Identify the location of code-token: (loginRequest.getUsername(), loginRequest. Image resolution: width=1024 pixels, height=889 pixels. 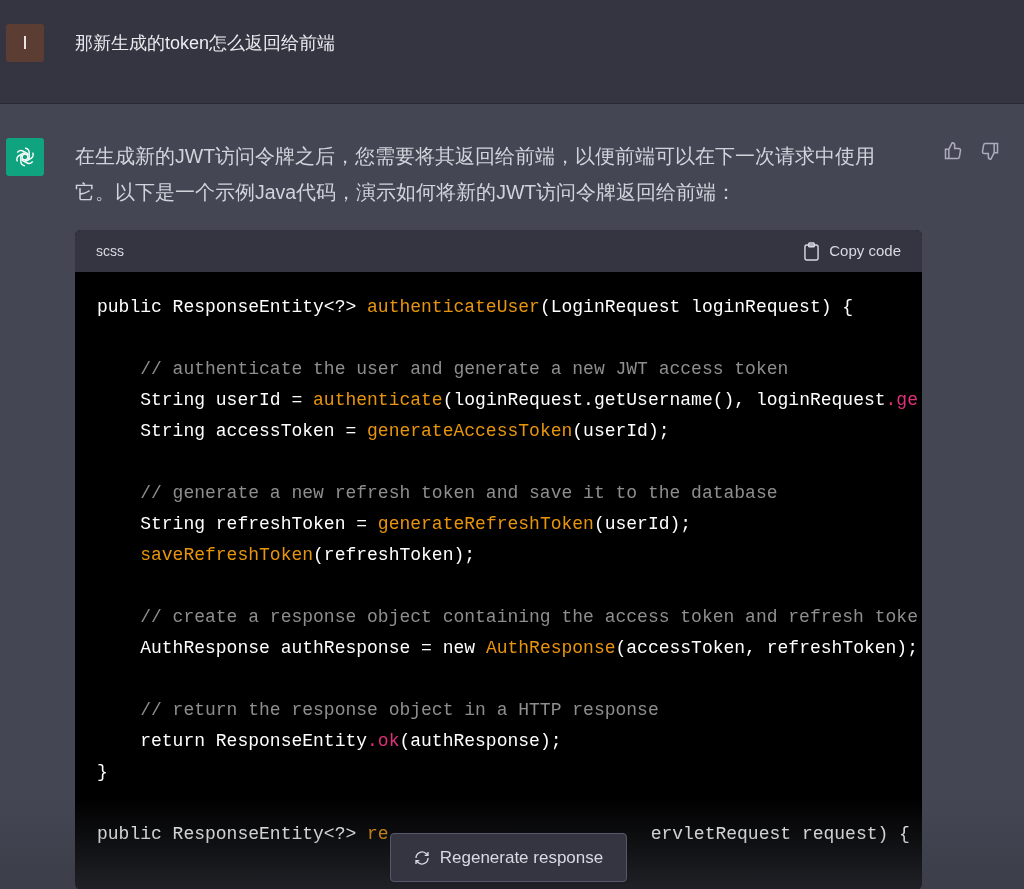
(664, 400).